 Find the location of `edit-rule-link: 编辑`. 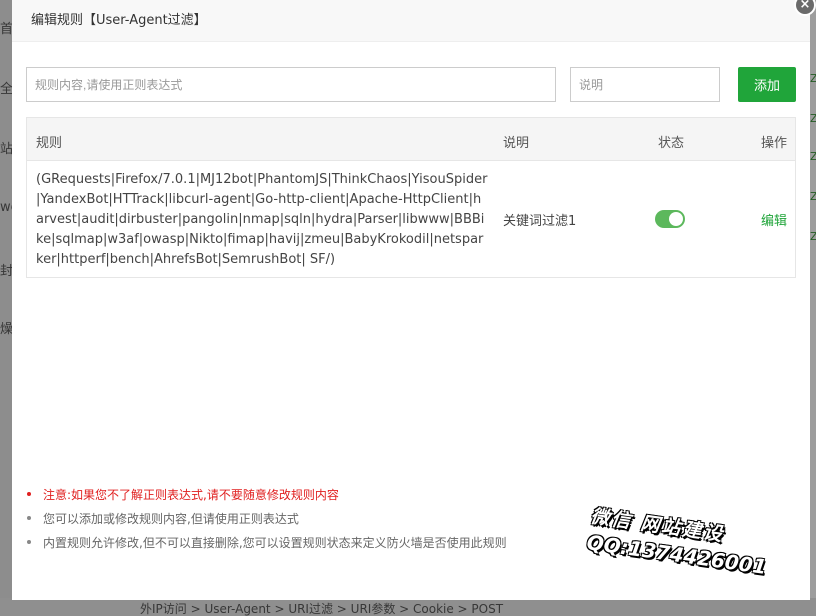

edit-rule-link: 编辑 is located at coordinates (774, 219).